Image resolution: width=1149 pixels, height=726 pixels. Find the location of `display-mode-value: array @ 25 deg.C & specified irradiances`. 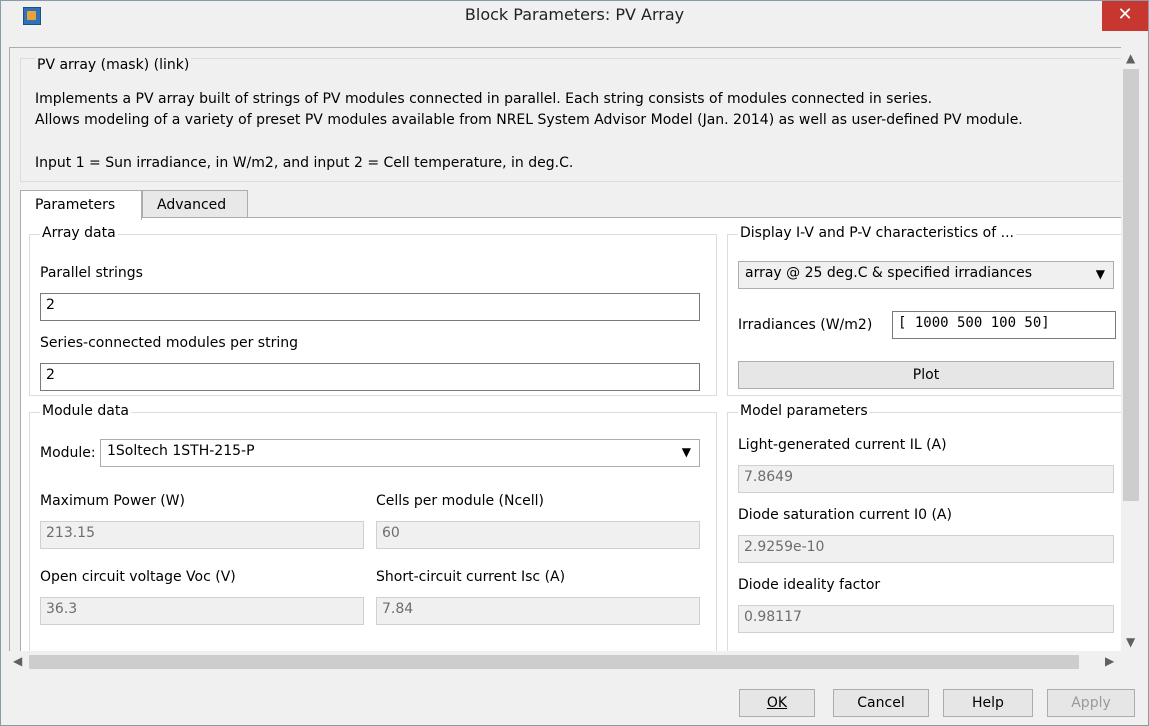

display-mode-value: array @ 25 deg.C & specified irradiances is located at coordinates (889, 273).